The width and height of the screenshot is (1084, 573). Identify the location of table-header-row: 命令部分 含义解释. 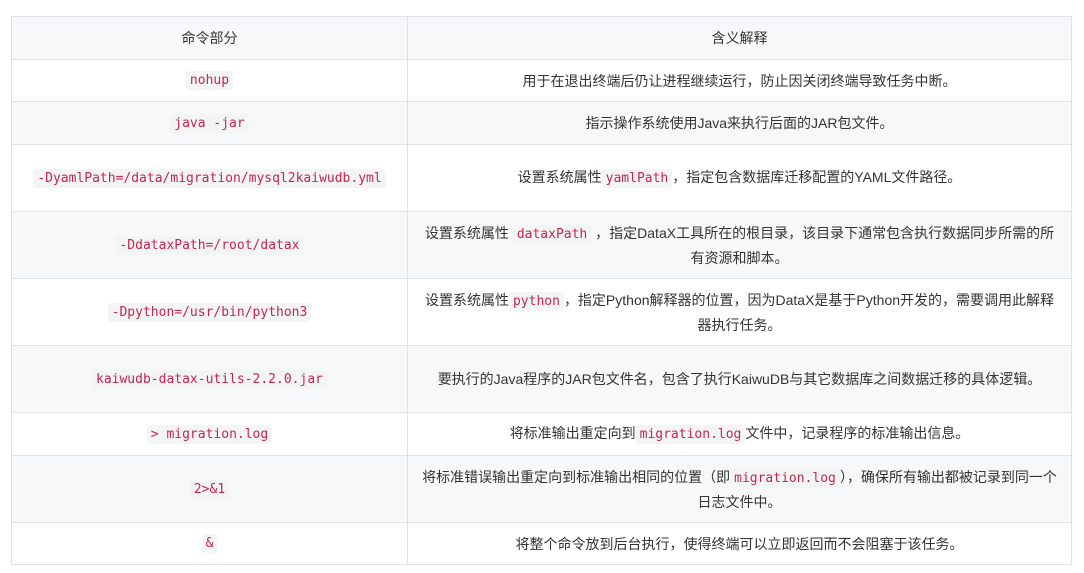
(541, 38).